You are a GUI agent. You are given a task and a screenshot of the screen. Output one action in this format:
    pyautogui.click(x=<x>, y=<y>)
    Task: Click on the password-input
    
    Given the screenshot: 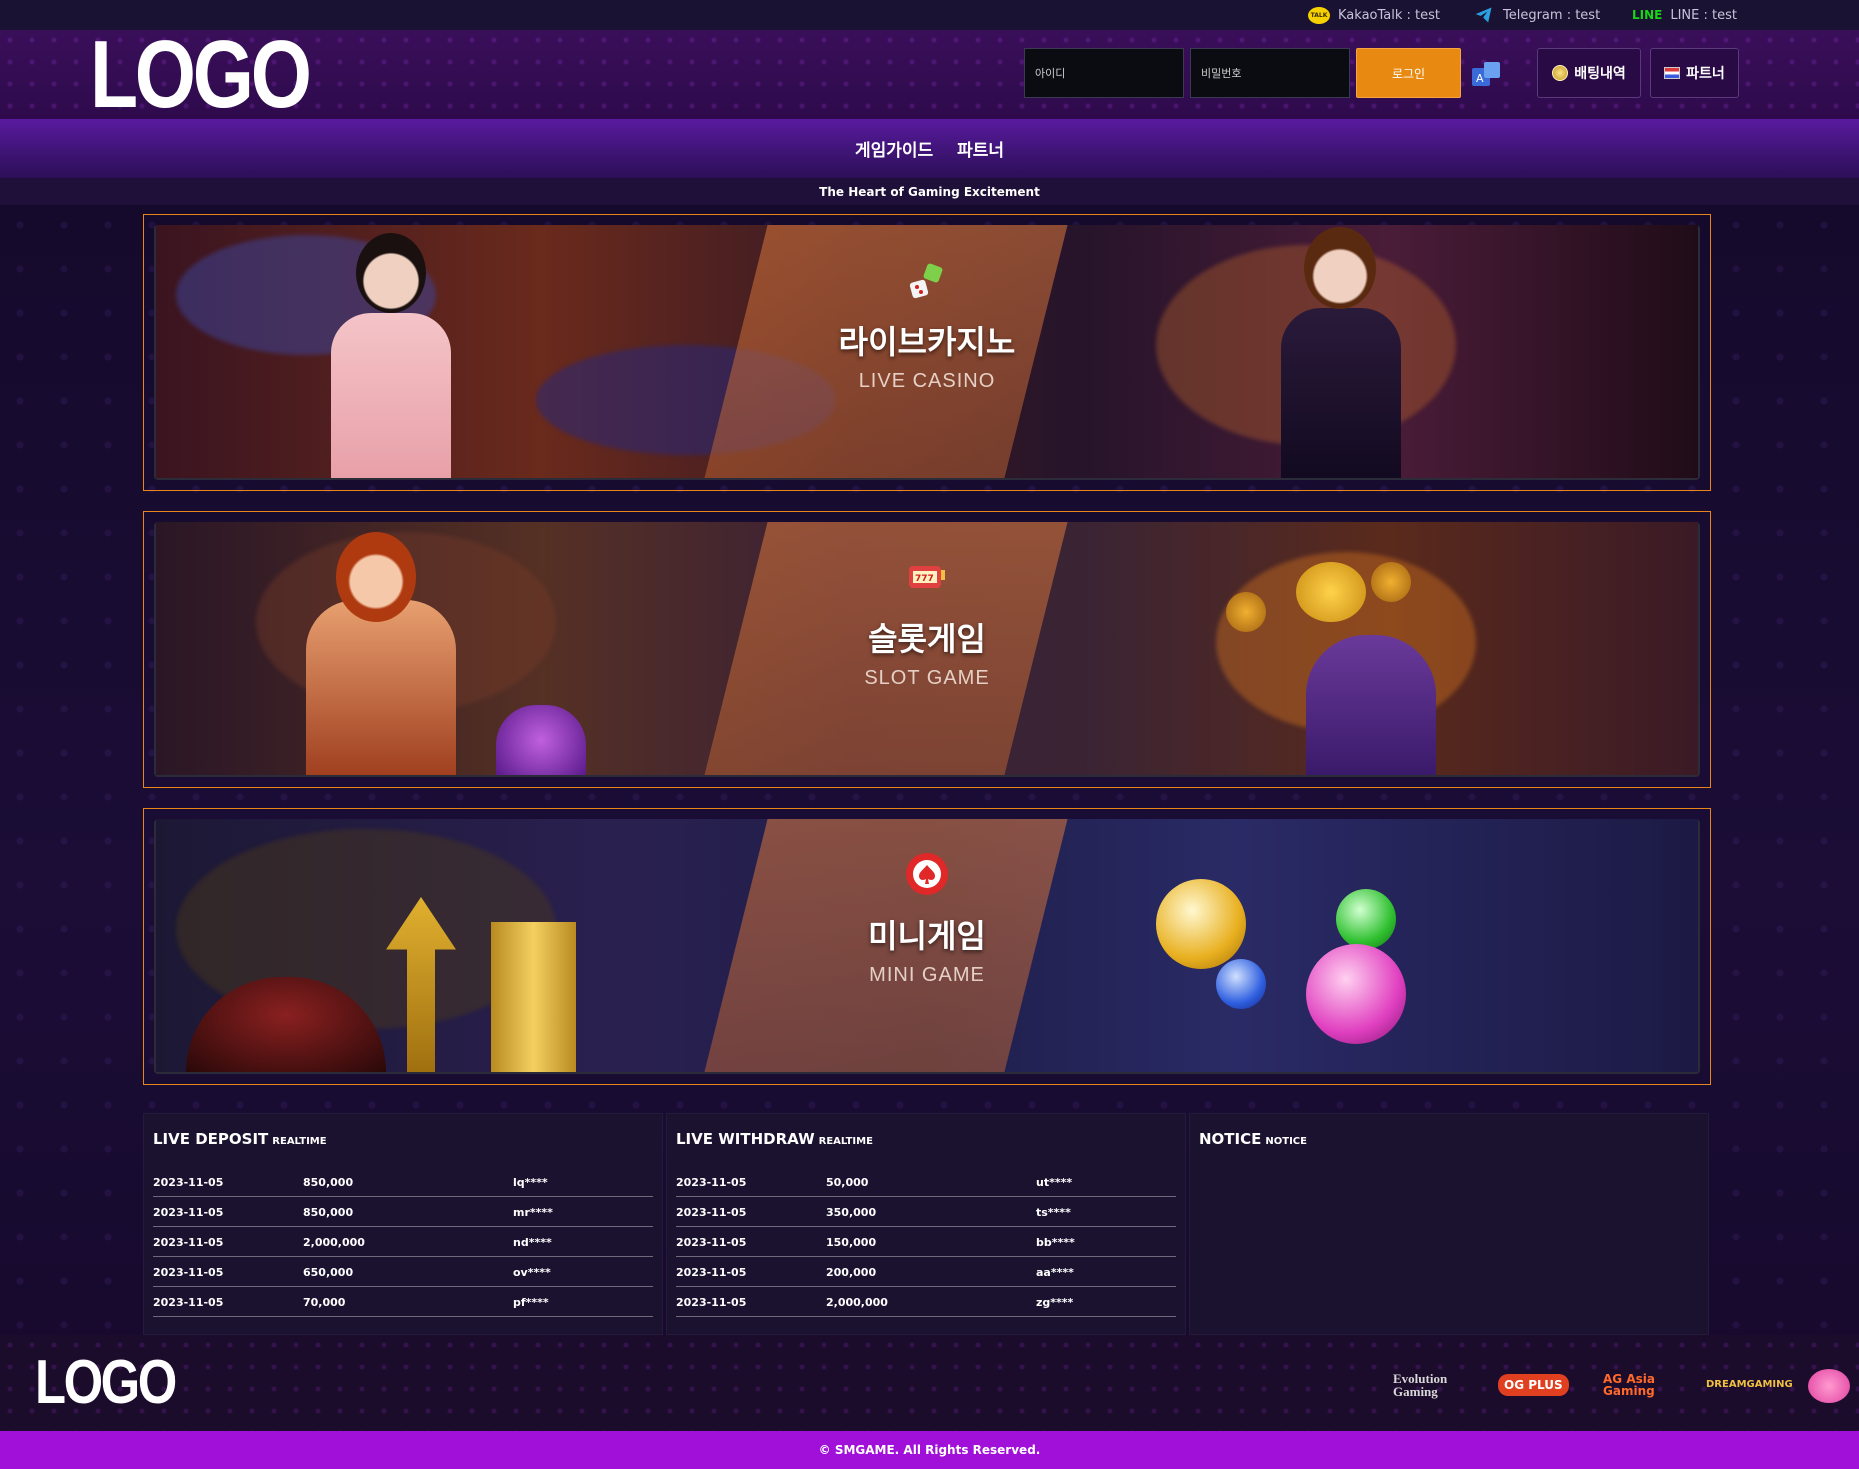 What is the action you would take?
    pyautogui.click(x=1270, y=73)
    